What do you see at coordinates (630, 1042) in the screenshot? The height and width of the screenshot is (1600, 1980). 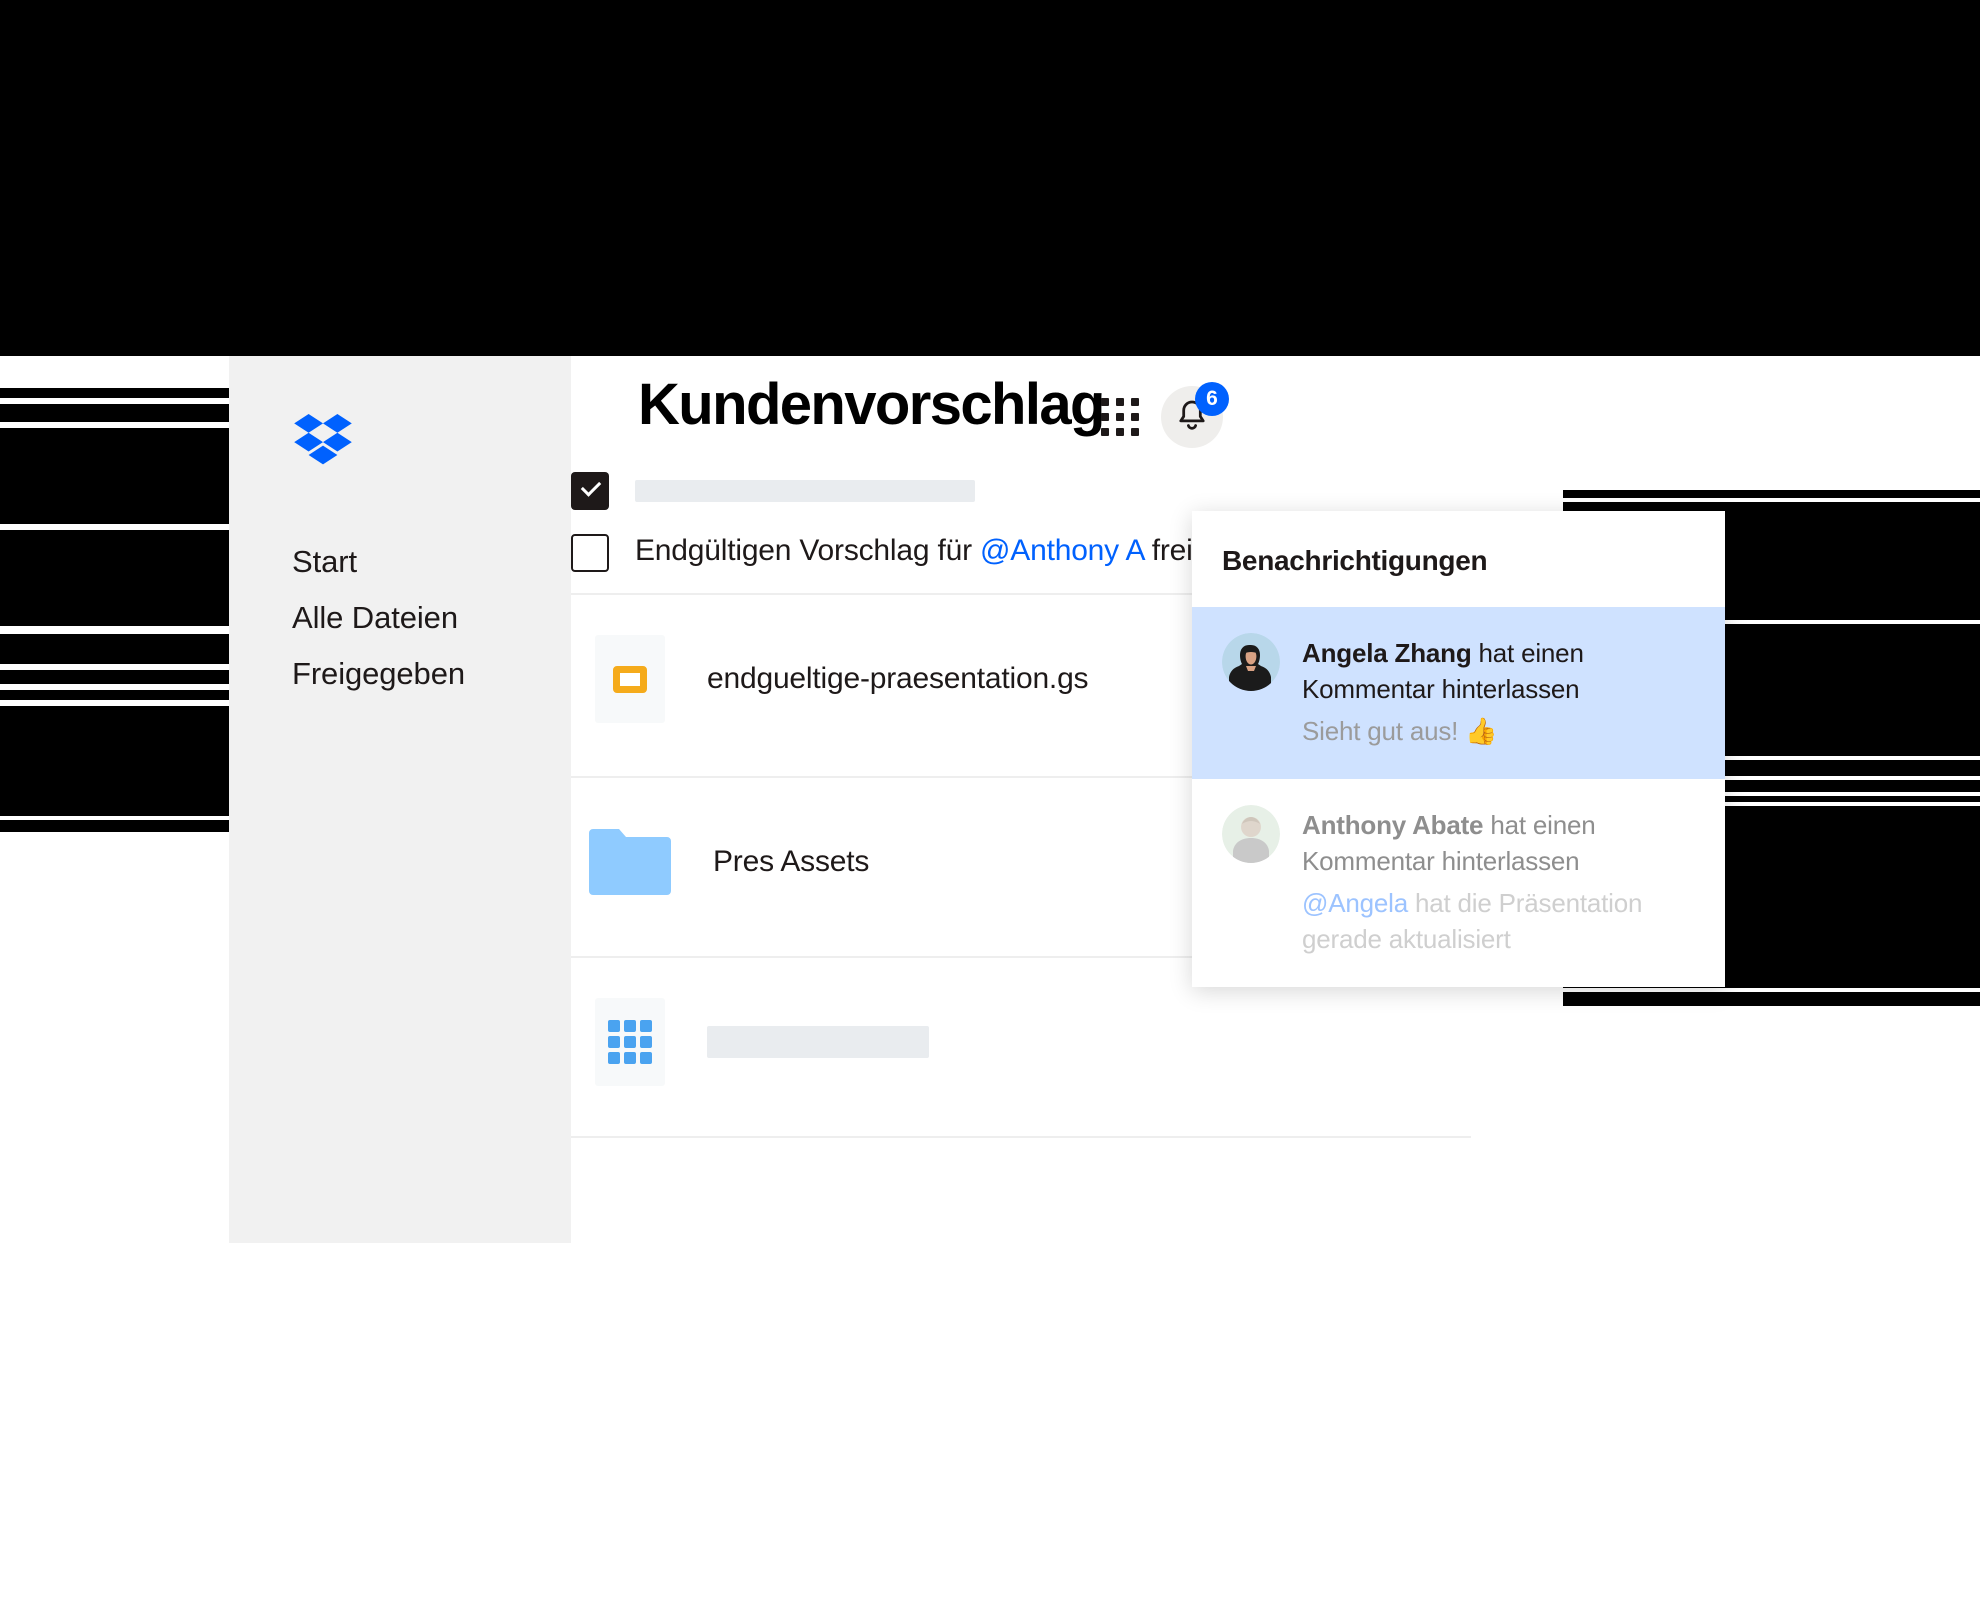 I see `google-sheets-icon` at bounding box center [630, 1042].